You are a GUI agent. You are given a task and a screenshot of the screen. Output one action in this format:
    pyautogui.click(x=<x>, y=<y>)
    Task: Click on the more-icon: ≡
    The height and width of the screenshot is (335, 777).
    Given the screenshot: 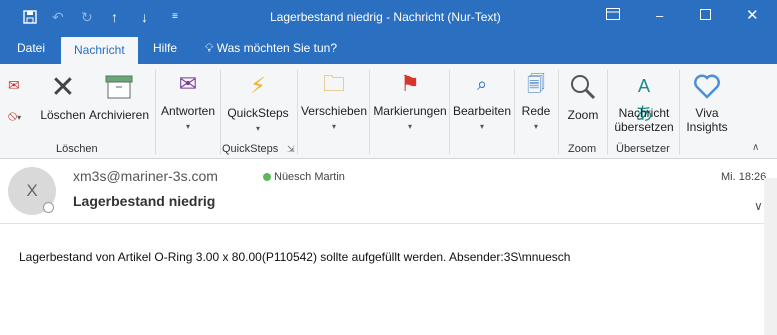 What is the action you would take?
    pyautogui.click(x=175, y=17)
    